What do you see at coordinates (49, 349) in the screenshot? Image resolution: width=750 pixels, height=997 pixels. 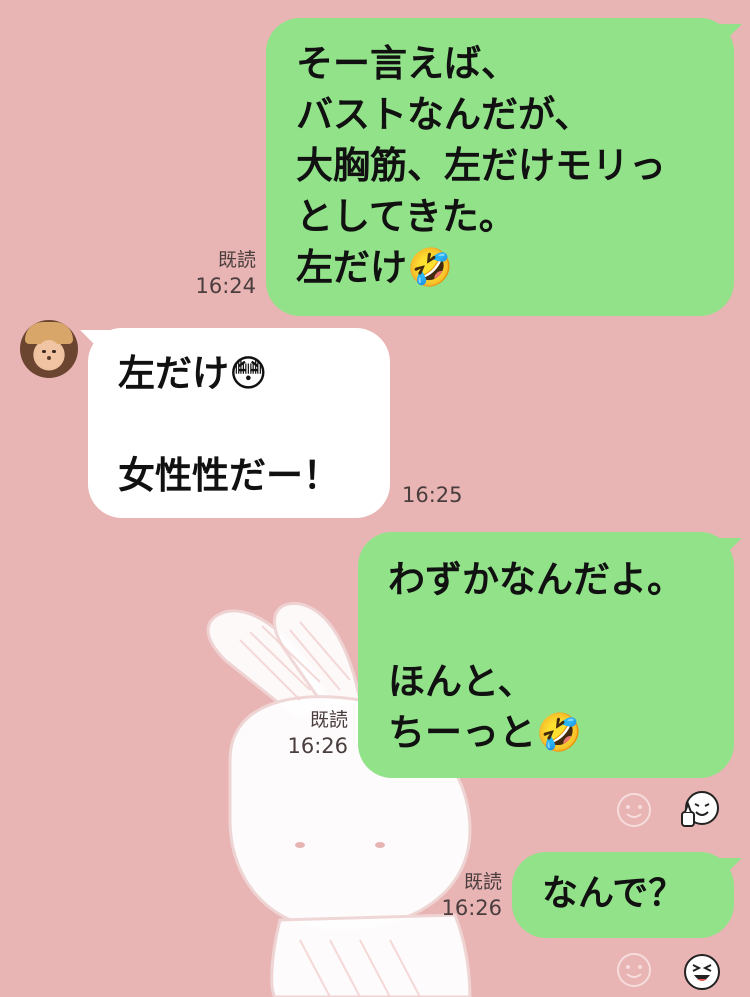 I see `contact-avatar` at bounding box center [49, 349].